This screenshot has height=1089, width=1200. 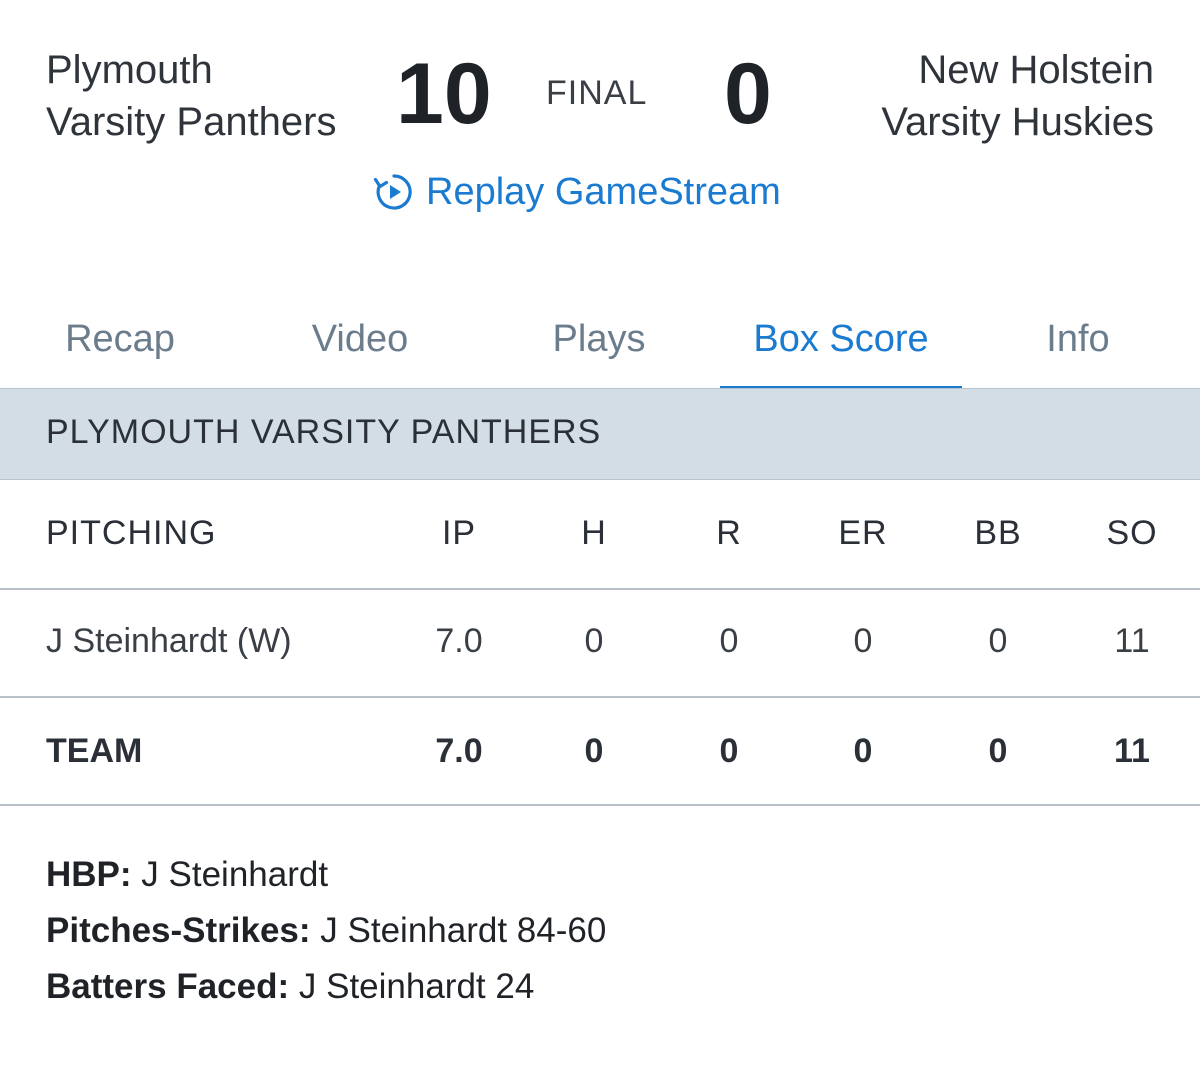 I want to click on team-total-row: TEAM 7.0 0 0 0 0 11, so click(x=600, y=752).